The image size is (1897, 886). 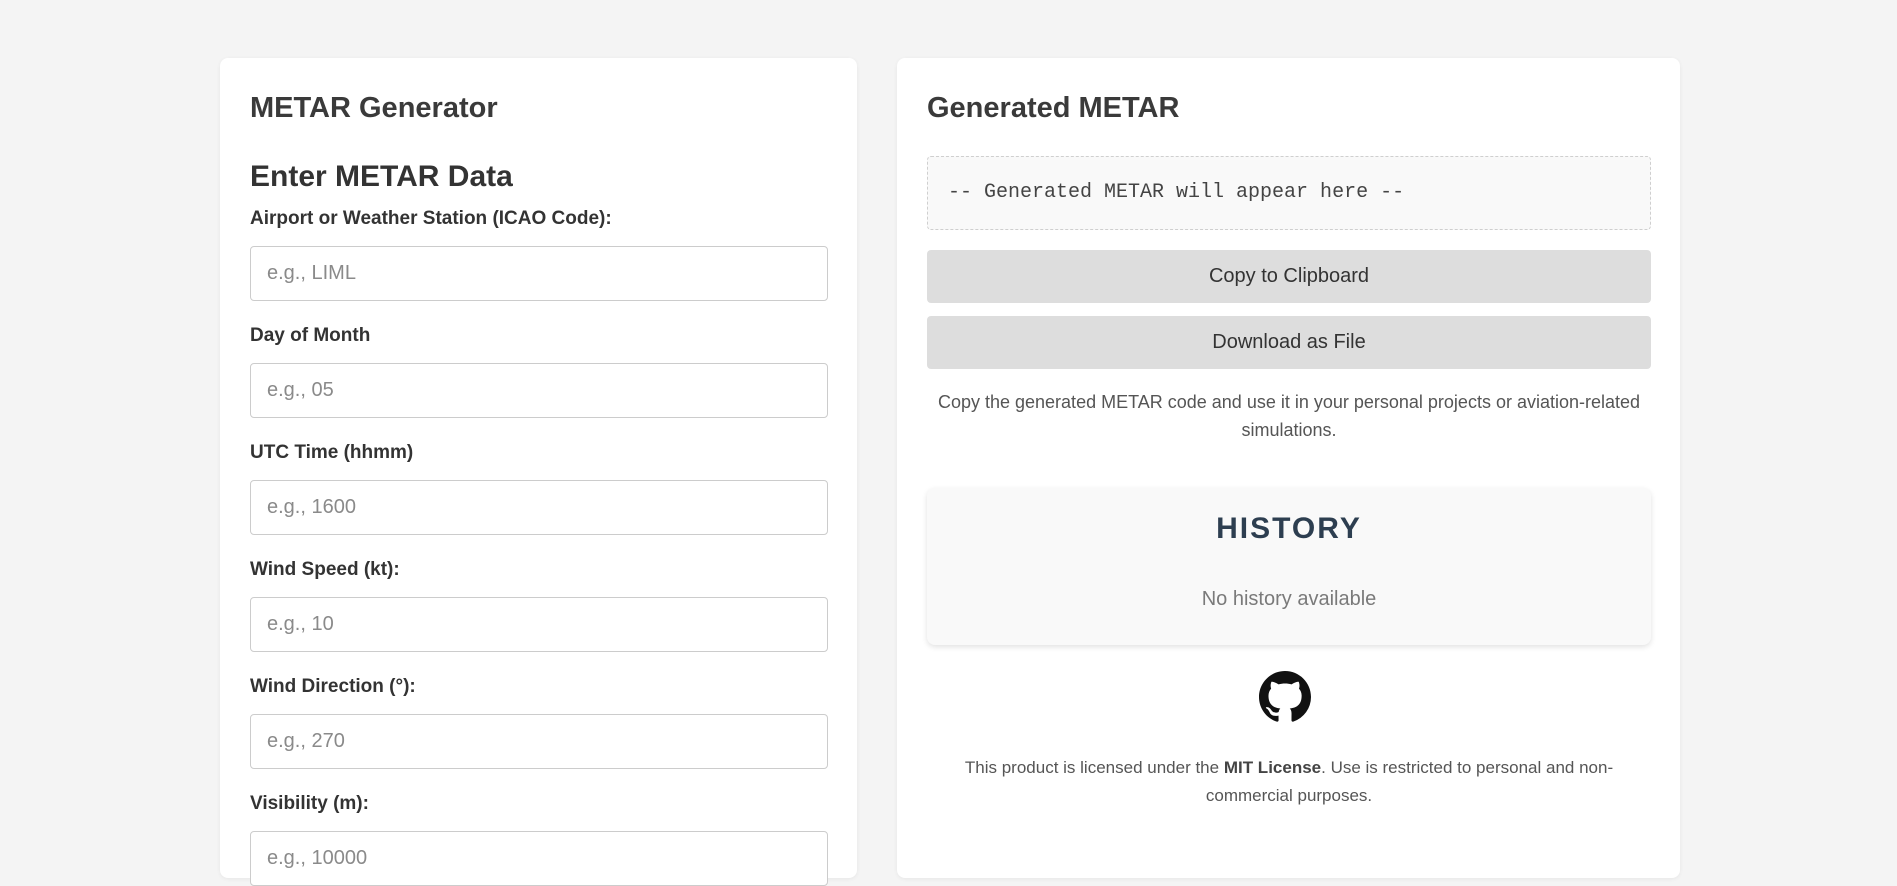 What do you see at coordinates (539, 858) in the screenshot?
I see `visibility-input` at bounding box center [539, 858].